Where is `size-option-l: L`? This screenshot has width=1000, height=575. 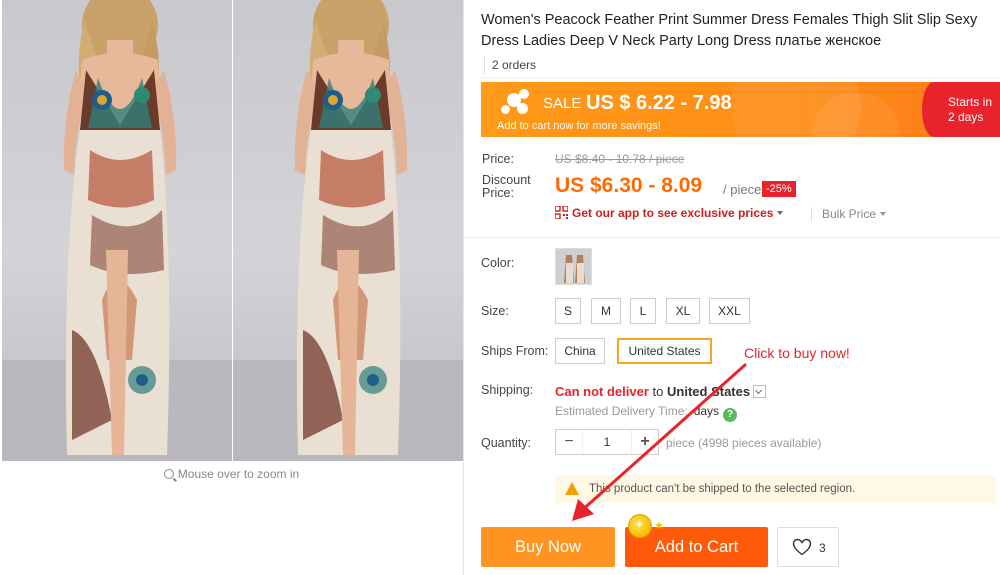
size-option-l: L is located at coordinates (643, 311).